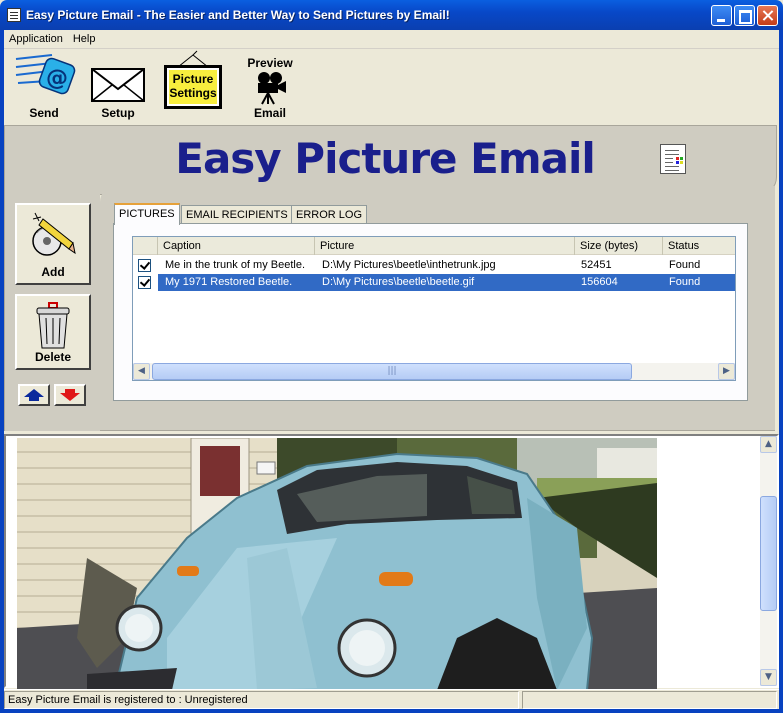 This screenshot has height=713, width=783. Describe the element at coordinates (398, 282) in the screenshot. I see `row-picture: D:\My Pictures\beetle\beetle.gif` at that location.